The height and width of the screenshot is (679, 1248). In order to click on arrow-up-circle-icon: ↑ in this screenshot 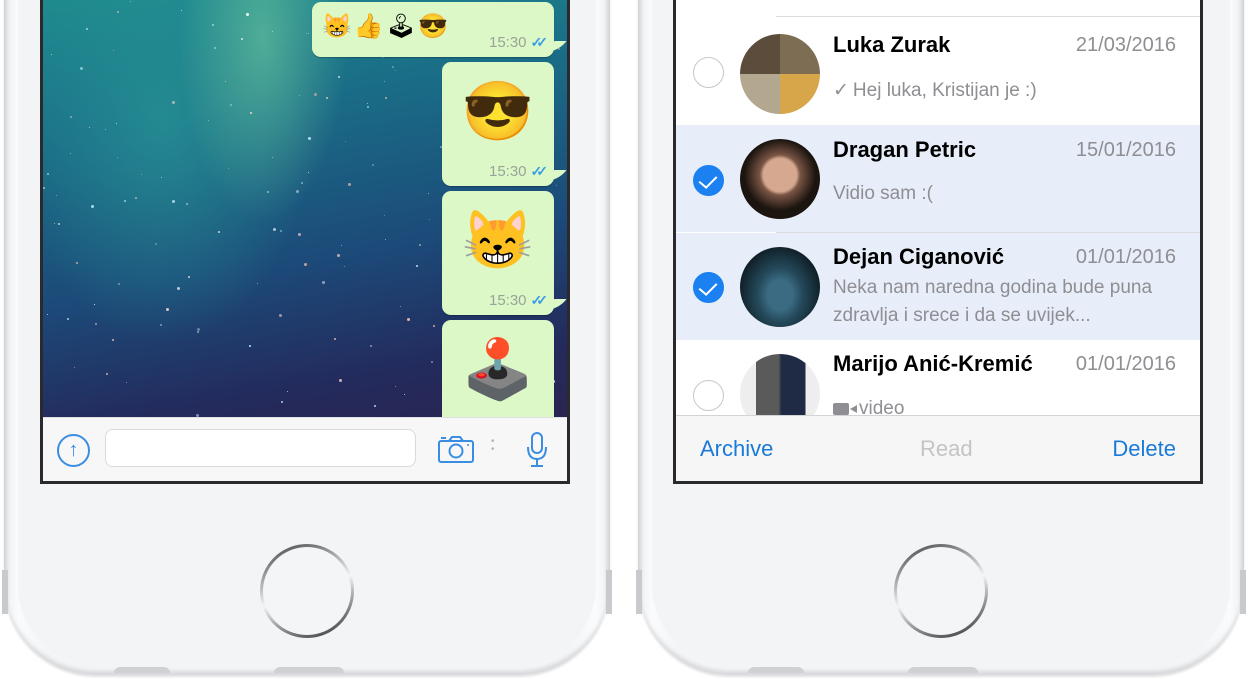, I will do `click(73, 450)`.